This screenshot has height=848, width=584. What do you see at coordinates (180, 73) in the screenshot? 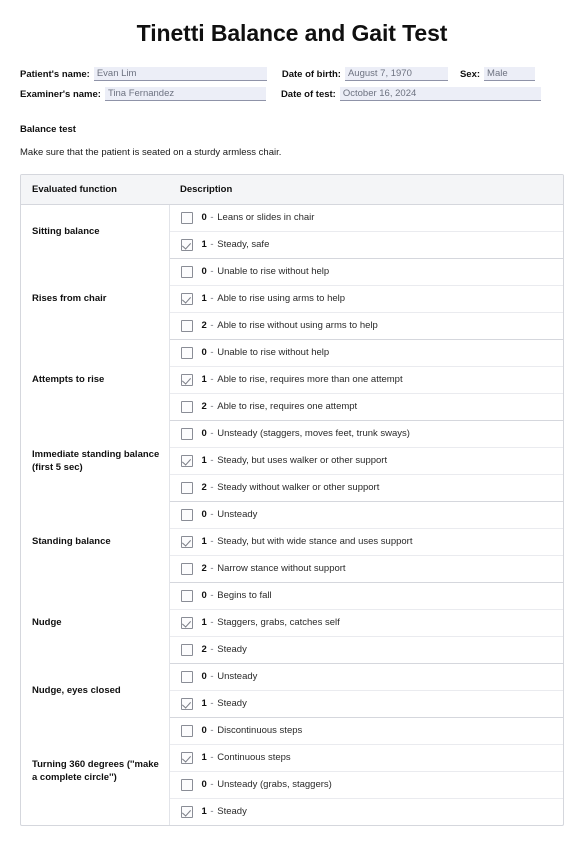
I see `patient-name-input: Evan Lim` at bounding box center [180, 73].